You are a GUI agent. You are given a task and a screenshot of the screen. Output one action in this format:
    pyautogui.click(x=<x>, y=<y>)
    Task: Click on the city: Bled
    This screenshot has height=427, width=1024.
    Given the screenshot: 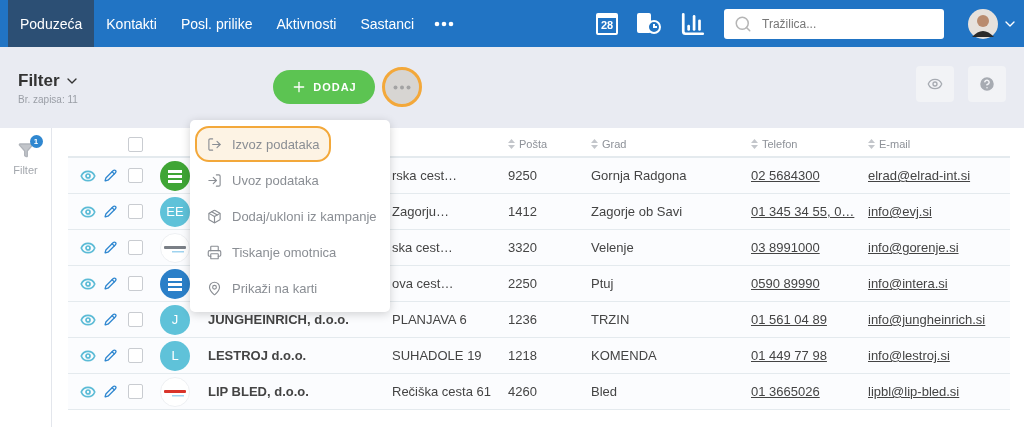 What is the action you would take?
    pyautogui.click(x=604, y=391)
    